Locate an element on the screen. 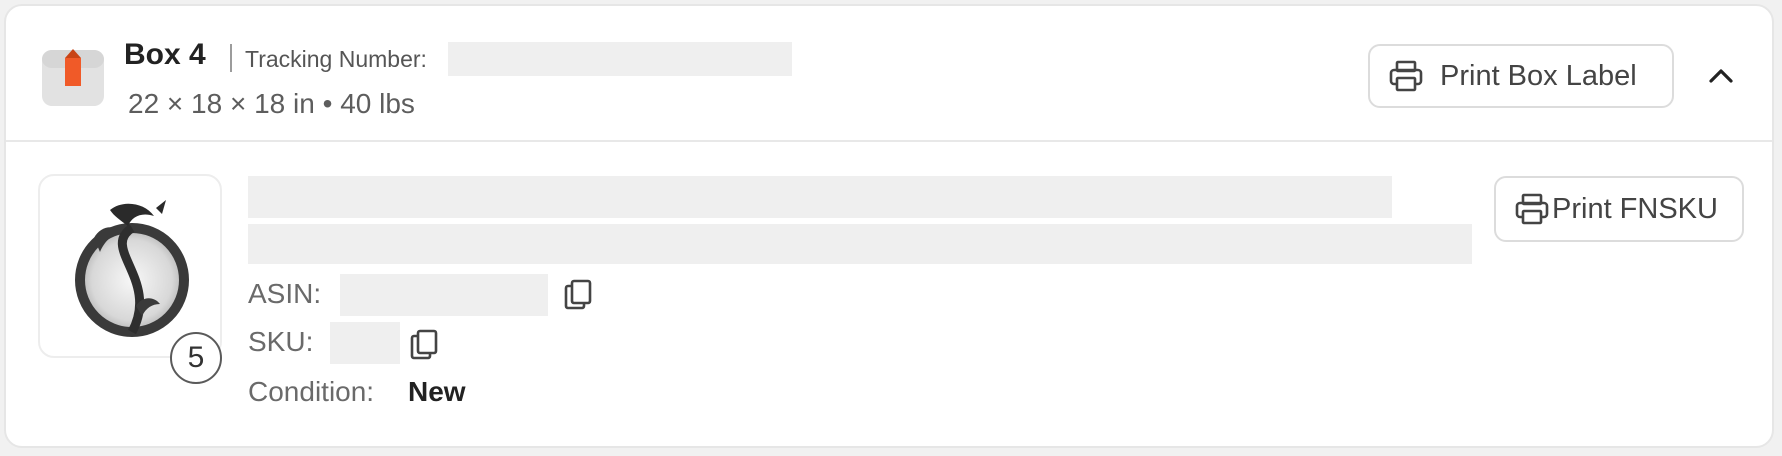 The height and width of the screenshot is (456, 1782). tracking-number-label: Tracking Number: is located at coordinates (336, 59).